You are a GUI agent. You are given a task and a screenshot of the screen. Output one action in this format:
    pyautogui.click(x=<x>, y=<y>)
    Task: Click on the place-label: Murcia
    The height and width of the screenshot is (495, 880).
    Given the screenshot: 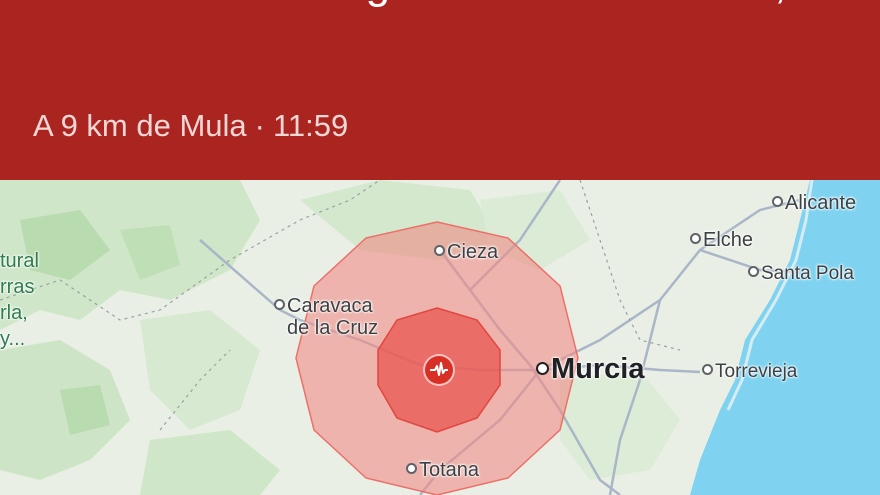 What is the action you would take?
    pyautogui.click(x=598, y=369)
    